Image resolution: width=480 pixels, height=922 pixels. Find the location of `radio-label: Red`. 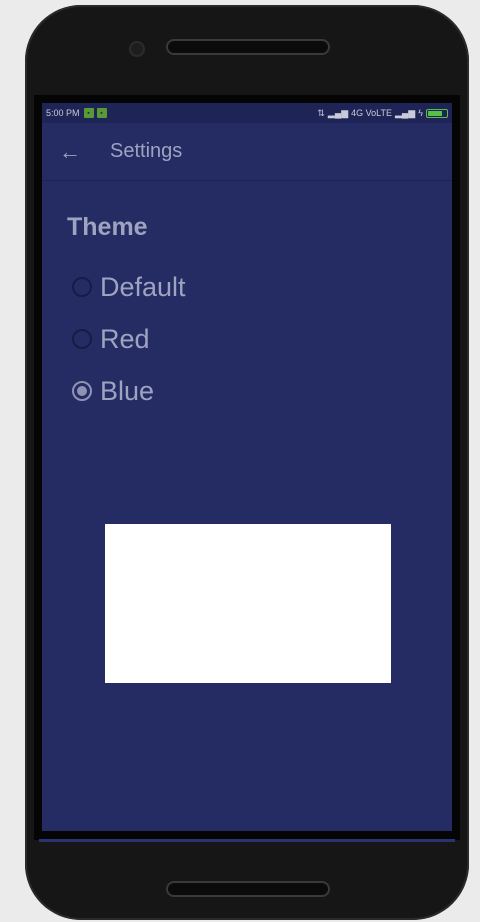

radio-label: Red is located at coordinates (125, 338).